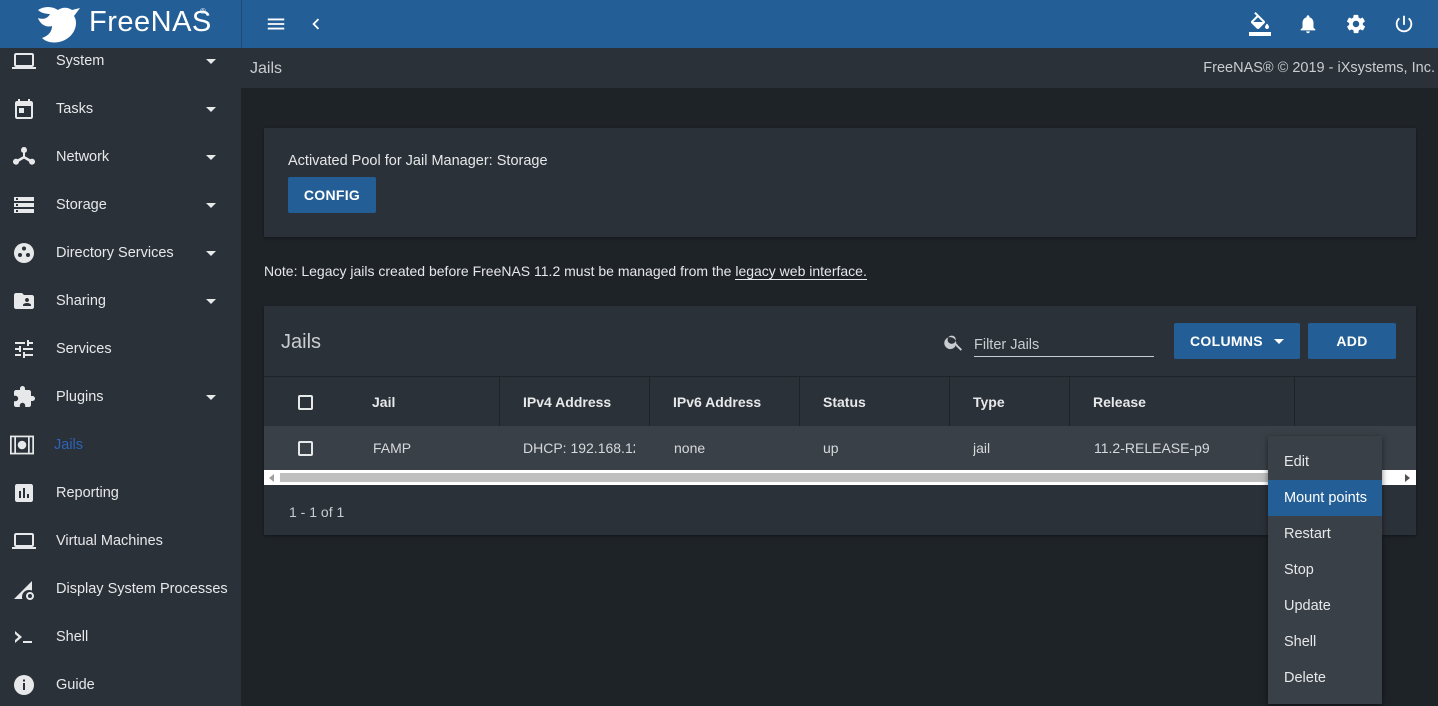  What do you see at coordinates (72, 637) in the screenshot?
I see `sidebar-item-label: Shell` at bounding box center [72, 637].